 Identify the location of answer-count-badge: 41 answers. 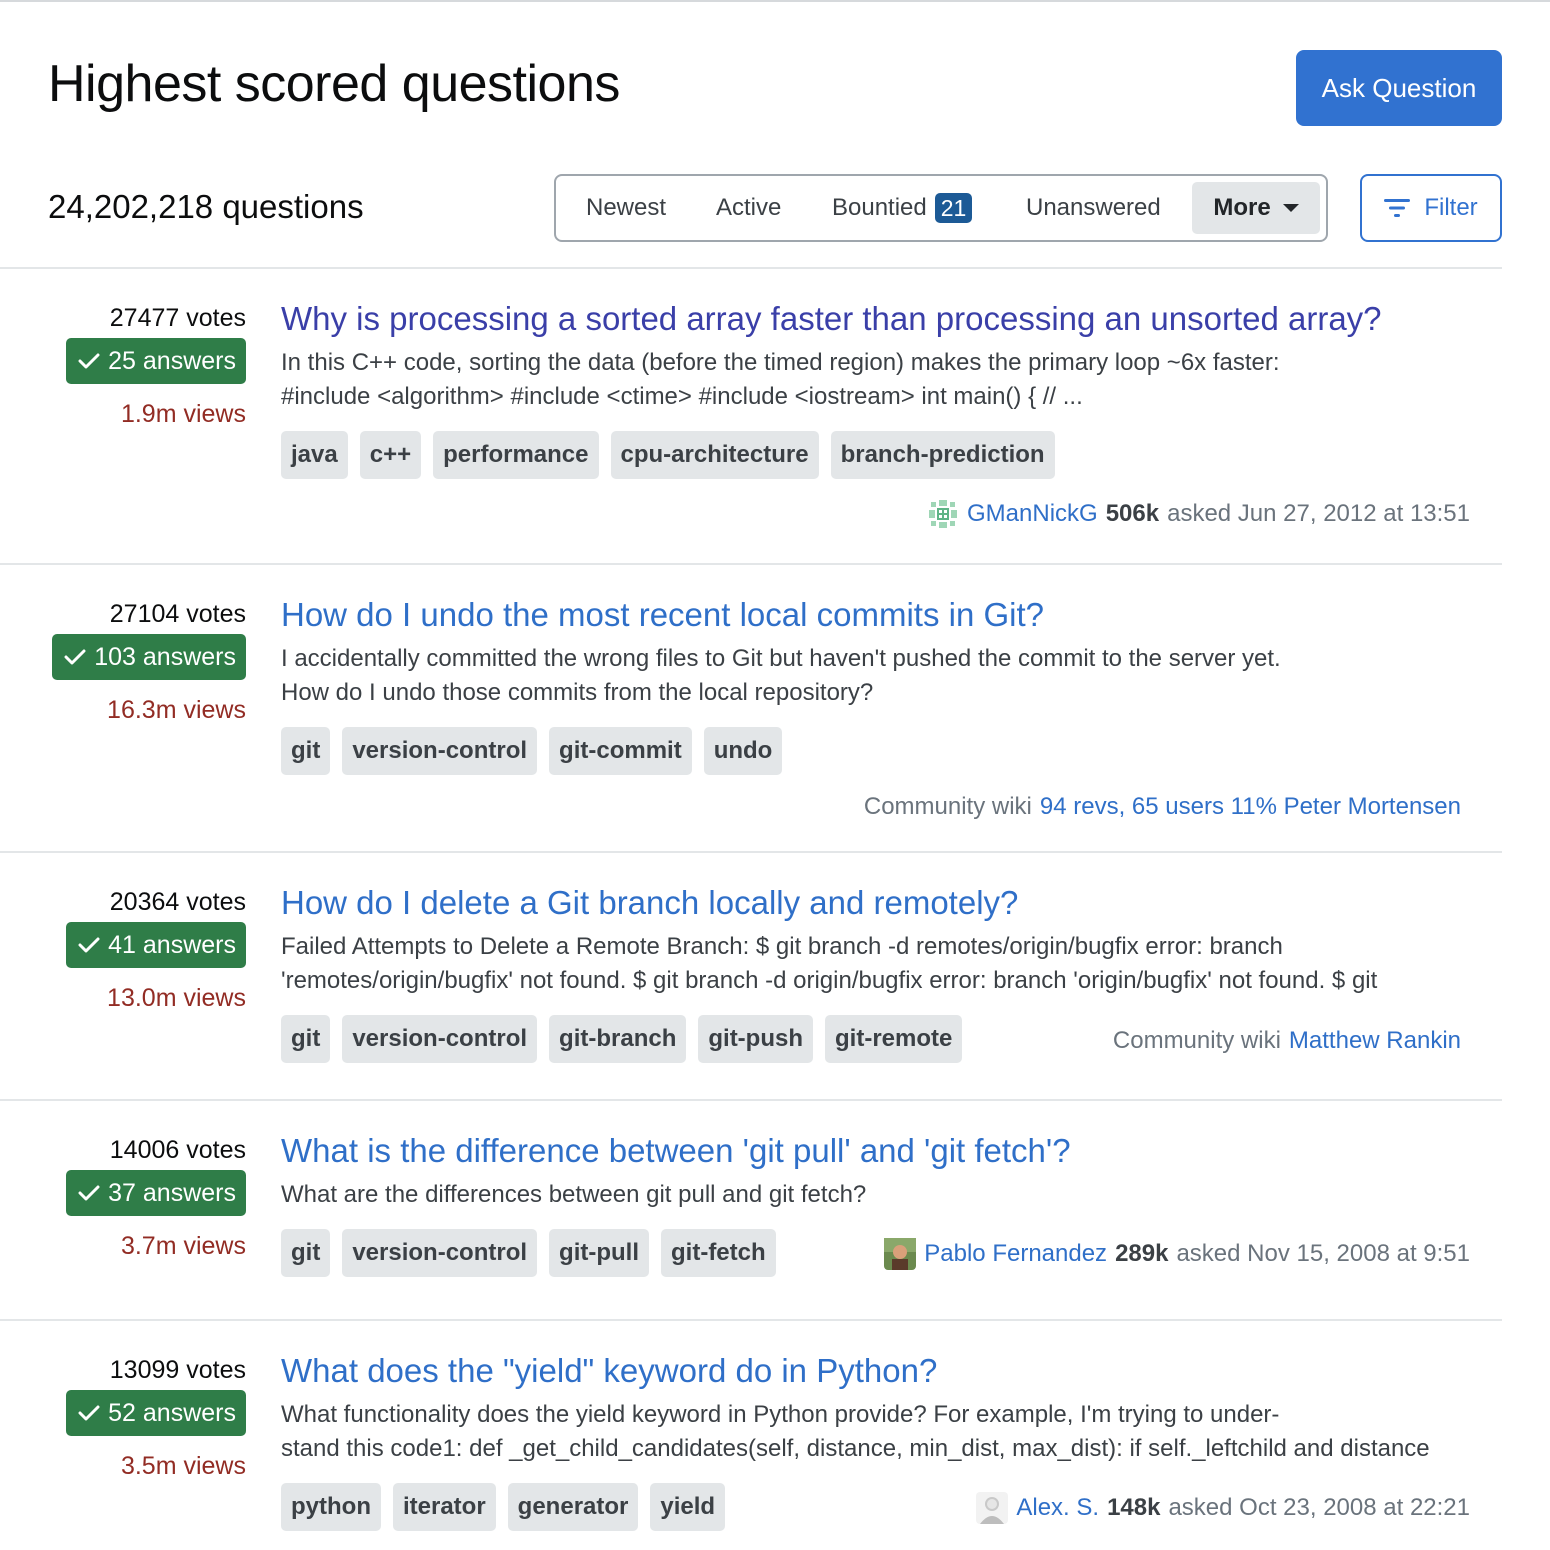
(156, 945).